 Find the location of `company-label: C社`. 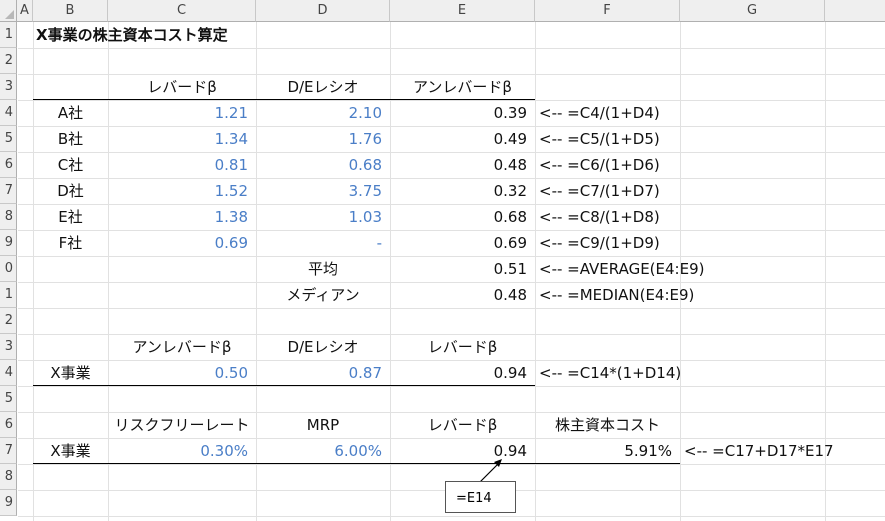

company-label: C社 is located at coordinates (70, 165).